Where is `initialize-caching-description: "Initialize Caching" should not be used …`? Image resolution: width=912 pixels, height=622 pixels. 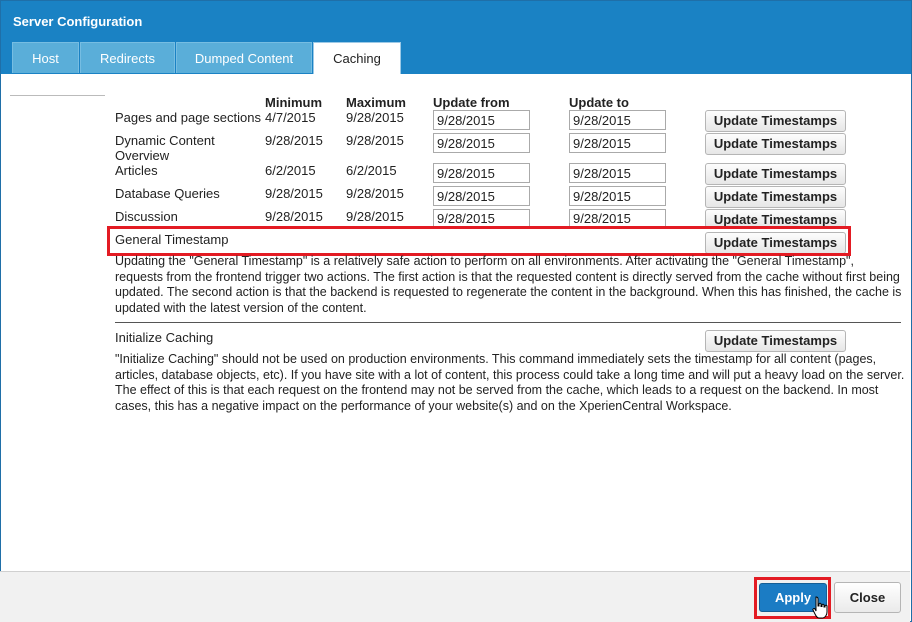
initialize-caching-description: "Initialize Caching" should not be used … is located at coordinates (510, 382).